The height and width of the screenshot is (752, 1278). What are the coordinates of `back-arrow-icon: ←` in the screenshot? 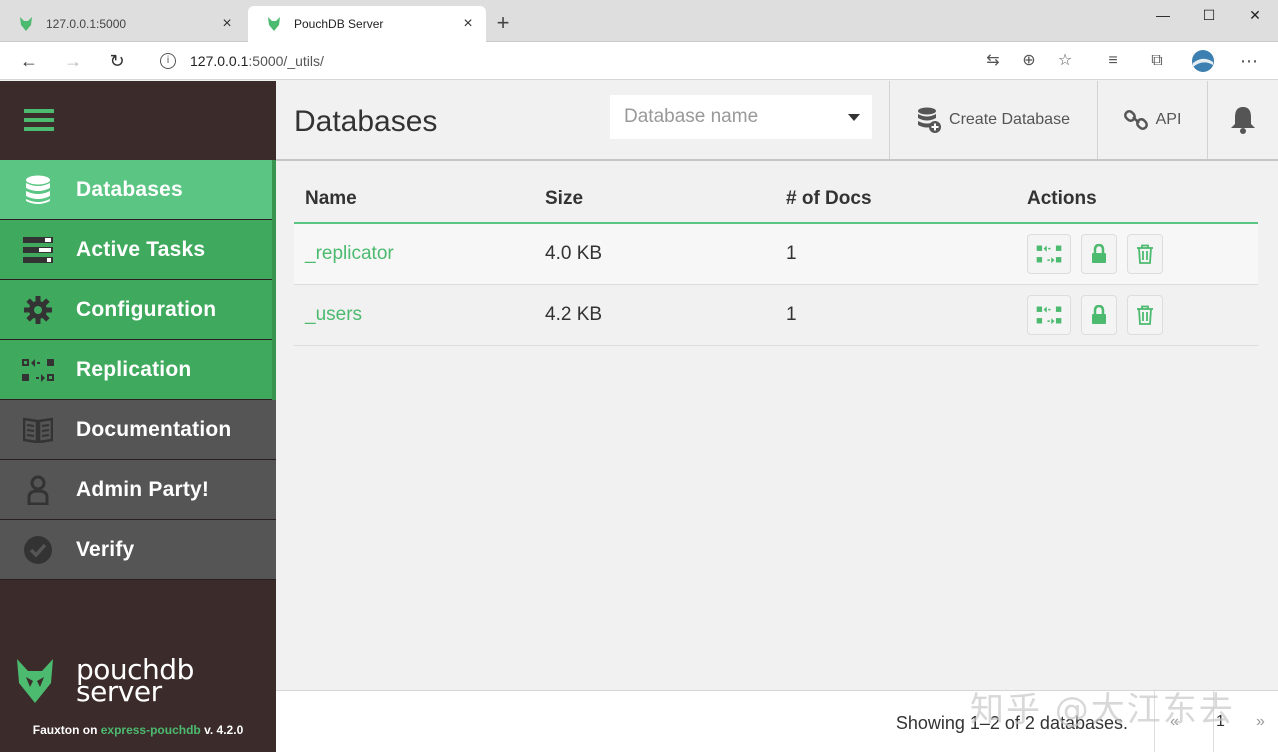 It's located at (29, 61).